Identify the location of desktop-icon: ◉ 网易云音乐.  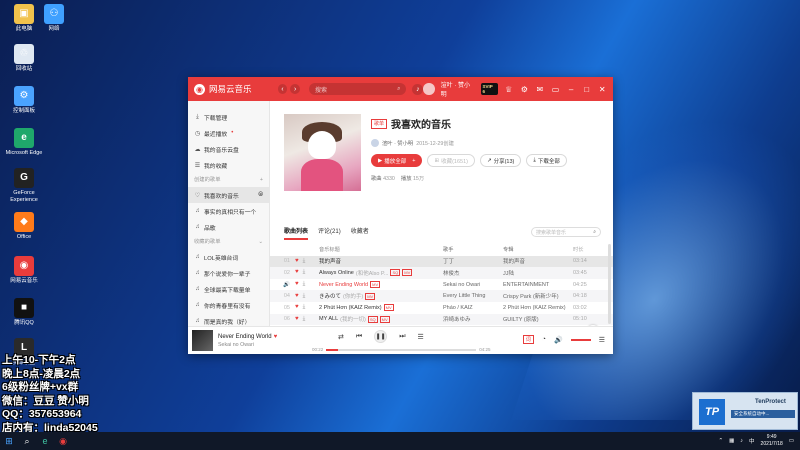
(24, 270).